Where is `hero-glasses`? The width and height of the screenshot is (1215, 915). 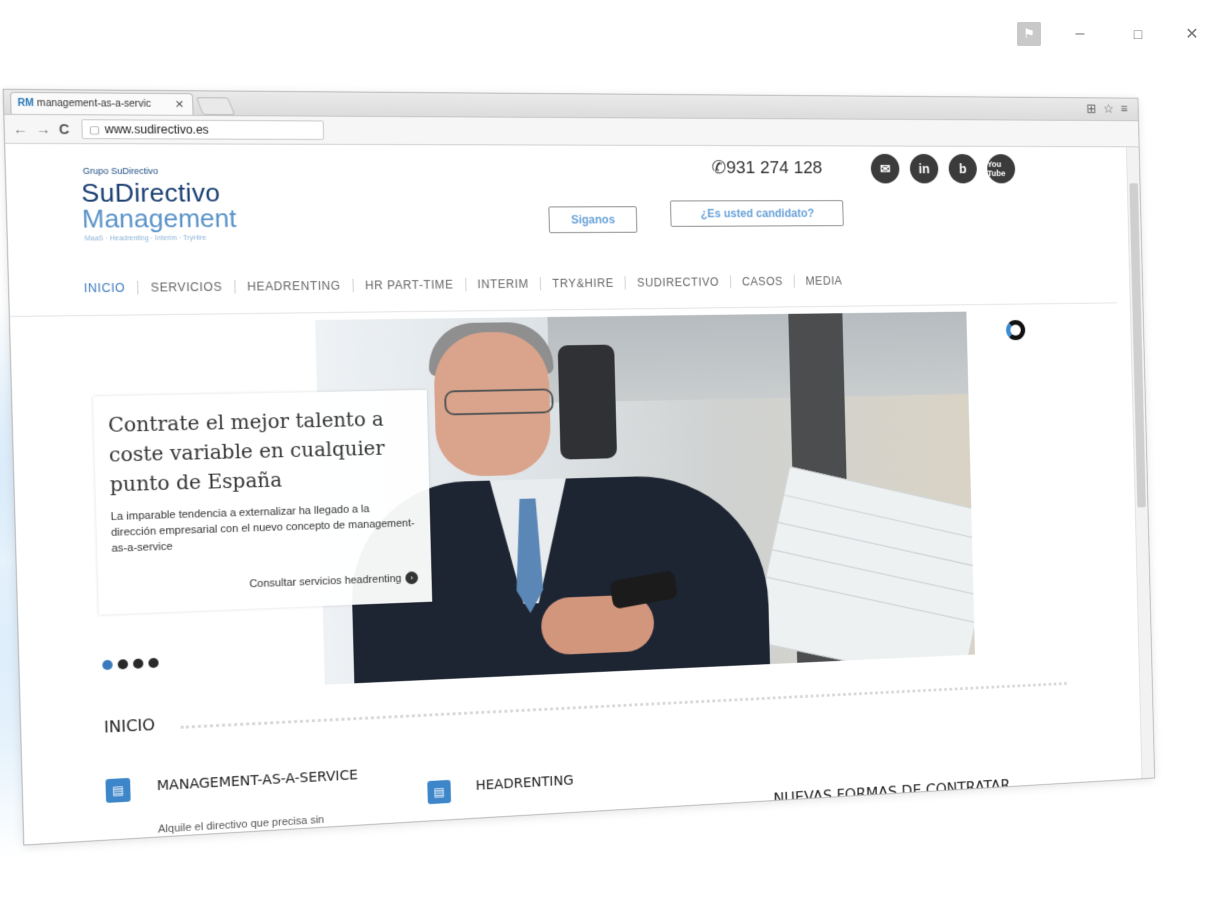
hero-glasses is located at coordinates (499, 402).